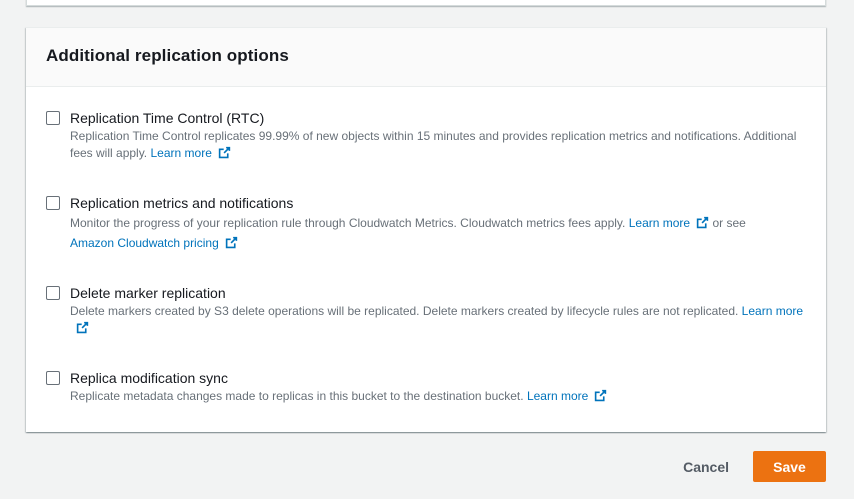 This screenshot has height=499, width=854. Describe the element at coordinates (772, 311) in the screenshot. I see `delete-marker-learn-more-text: Learn more` at that location.